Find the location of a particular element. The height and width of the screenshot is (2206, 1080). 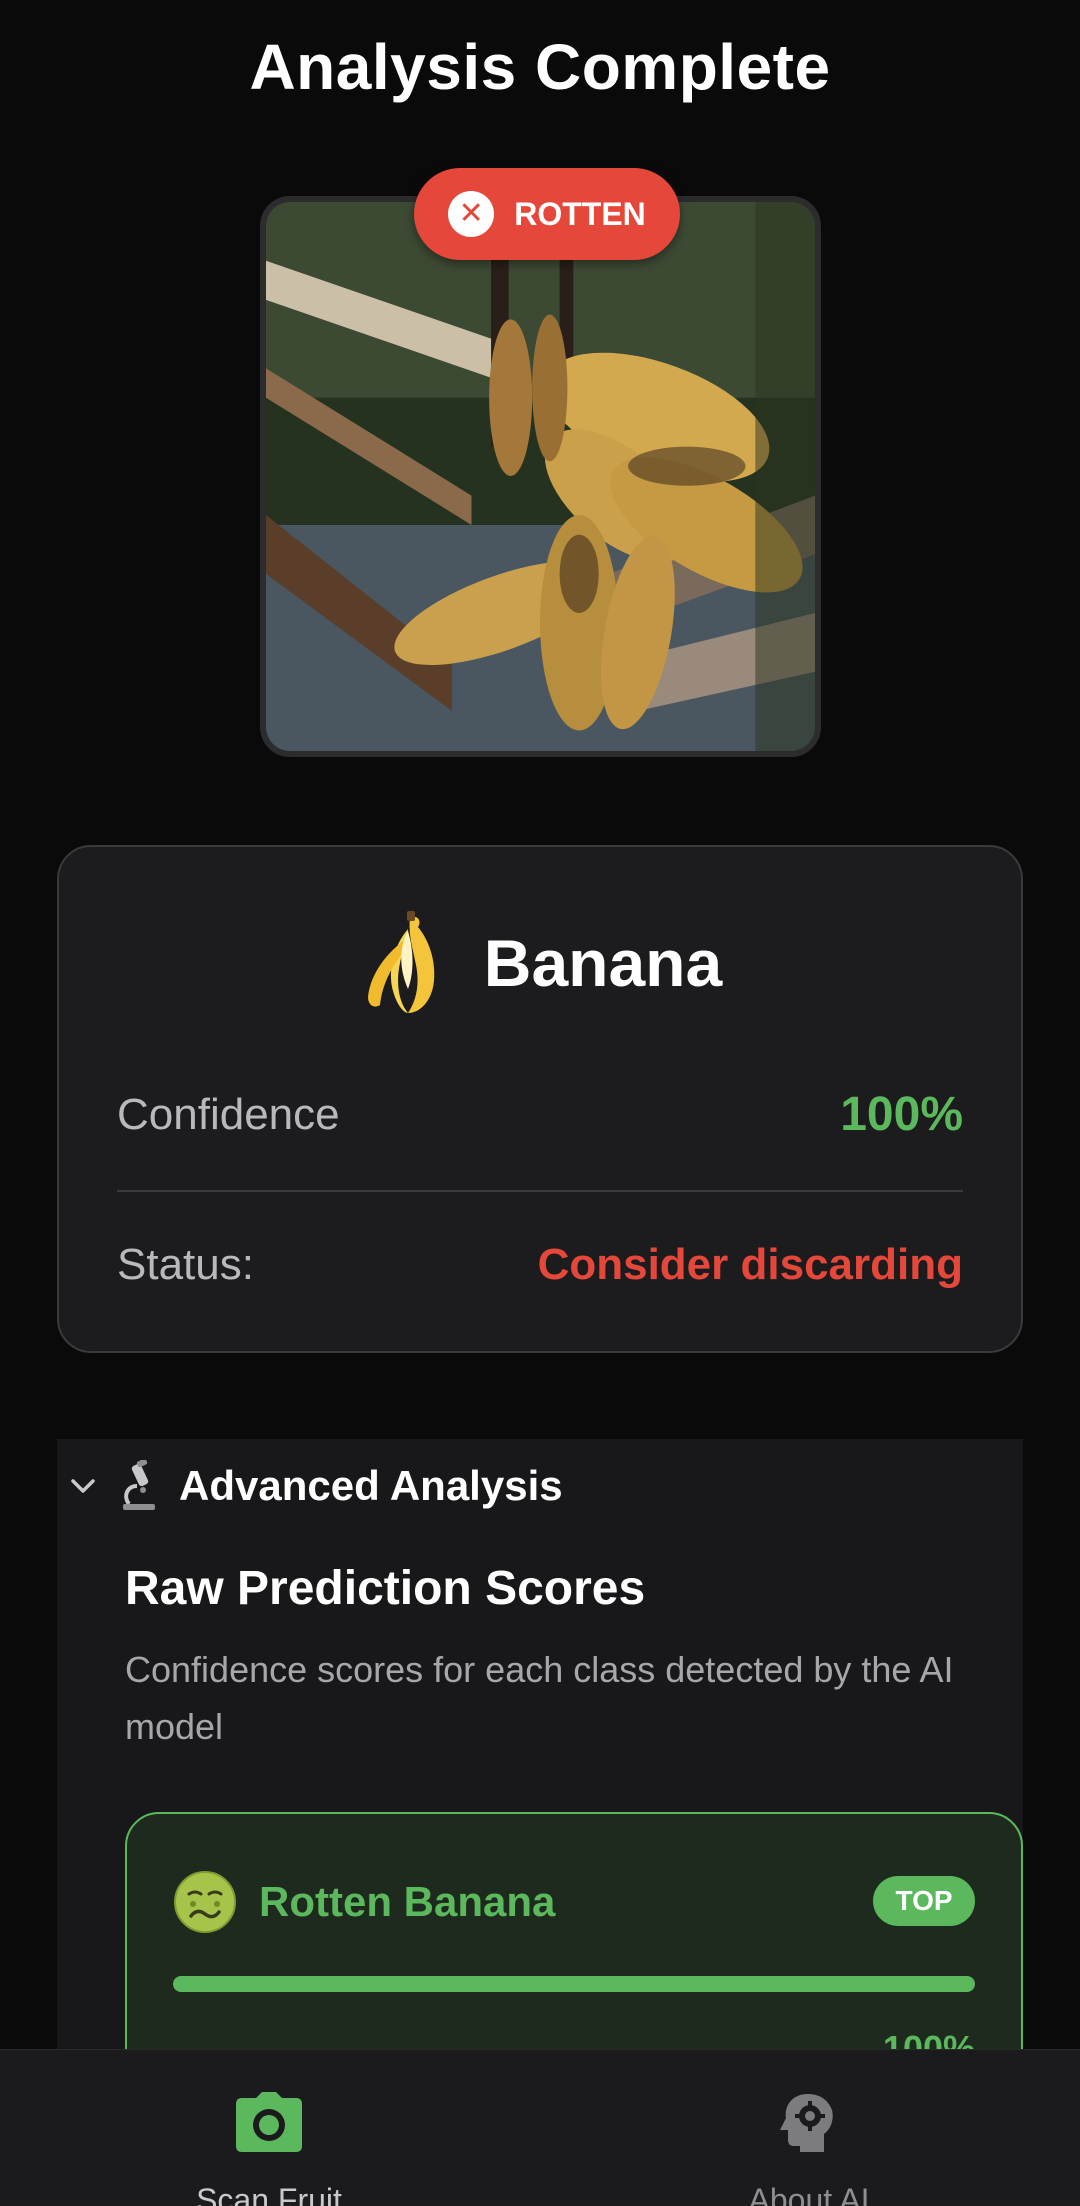

nav-item-scan-fruit: Scan Fruit is located at coordinates (269, 2148).